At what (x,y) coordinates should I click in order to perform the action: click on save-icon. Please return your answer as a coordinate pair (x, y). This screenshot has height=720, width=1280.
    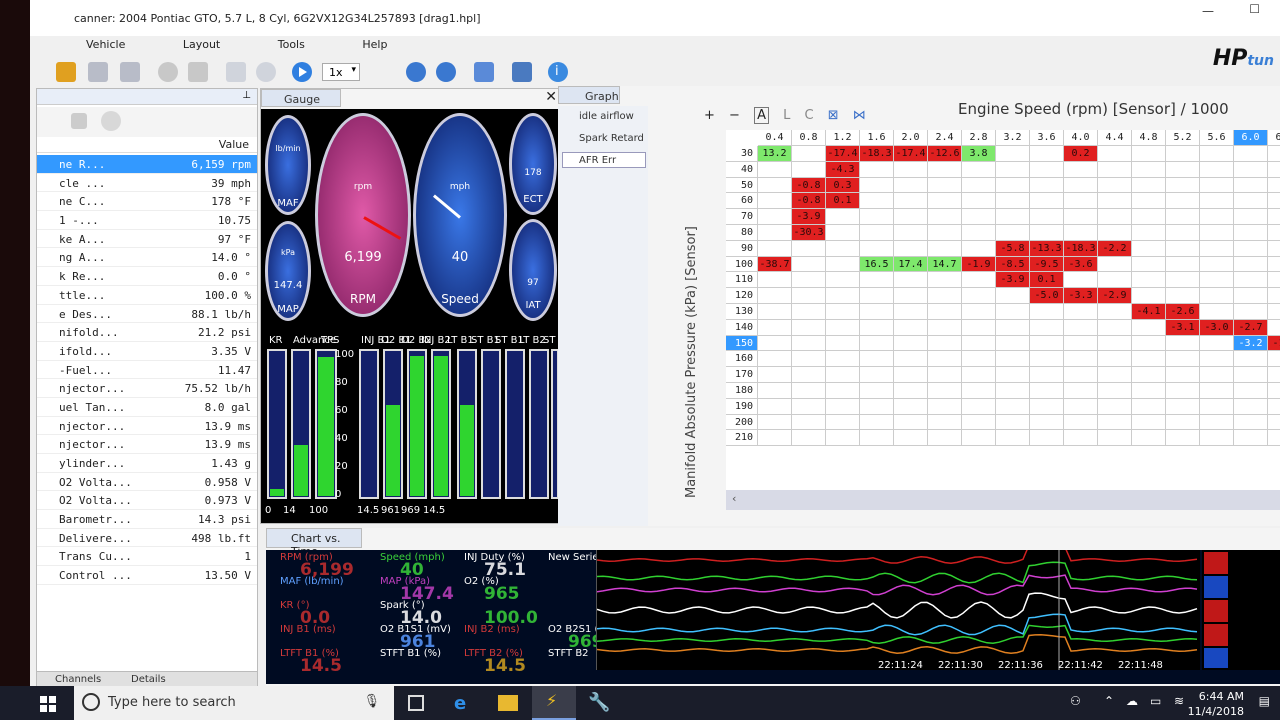
    Looking at the image, I should click on (522, 72).